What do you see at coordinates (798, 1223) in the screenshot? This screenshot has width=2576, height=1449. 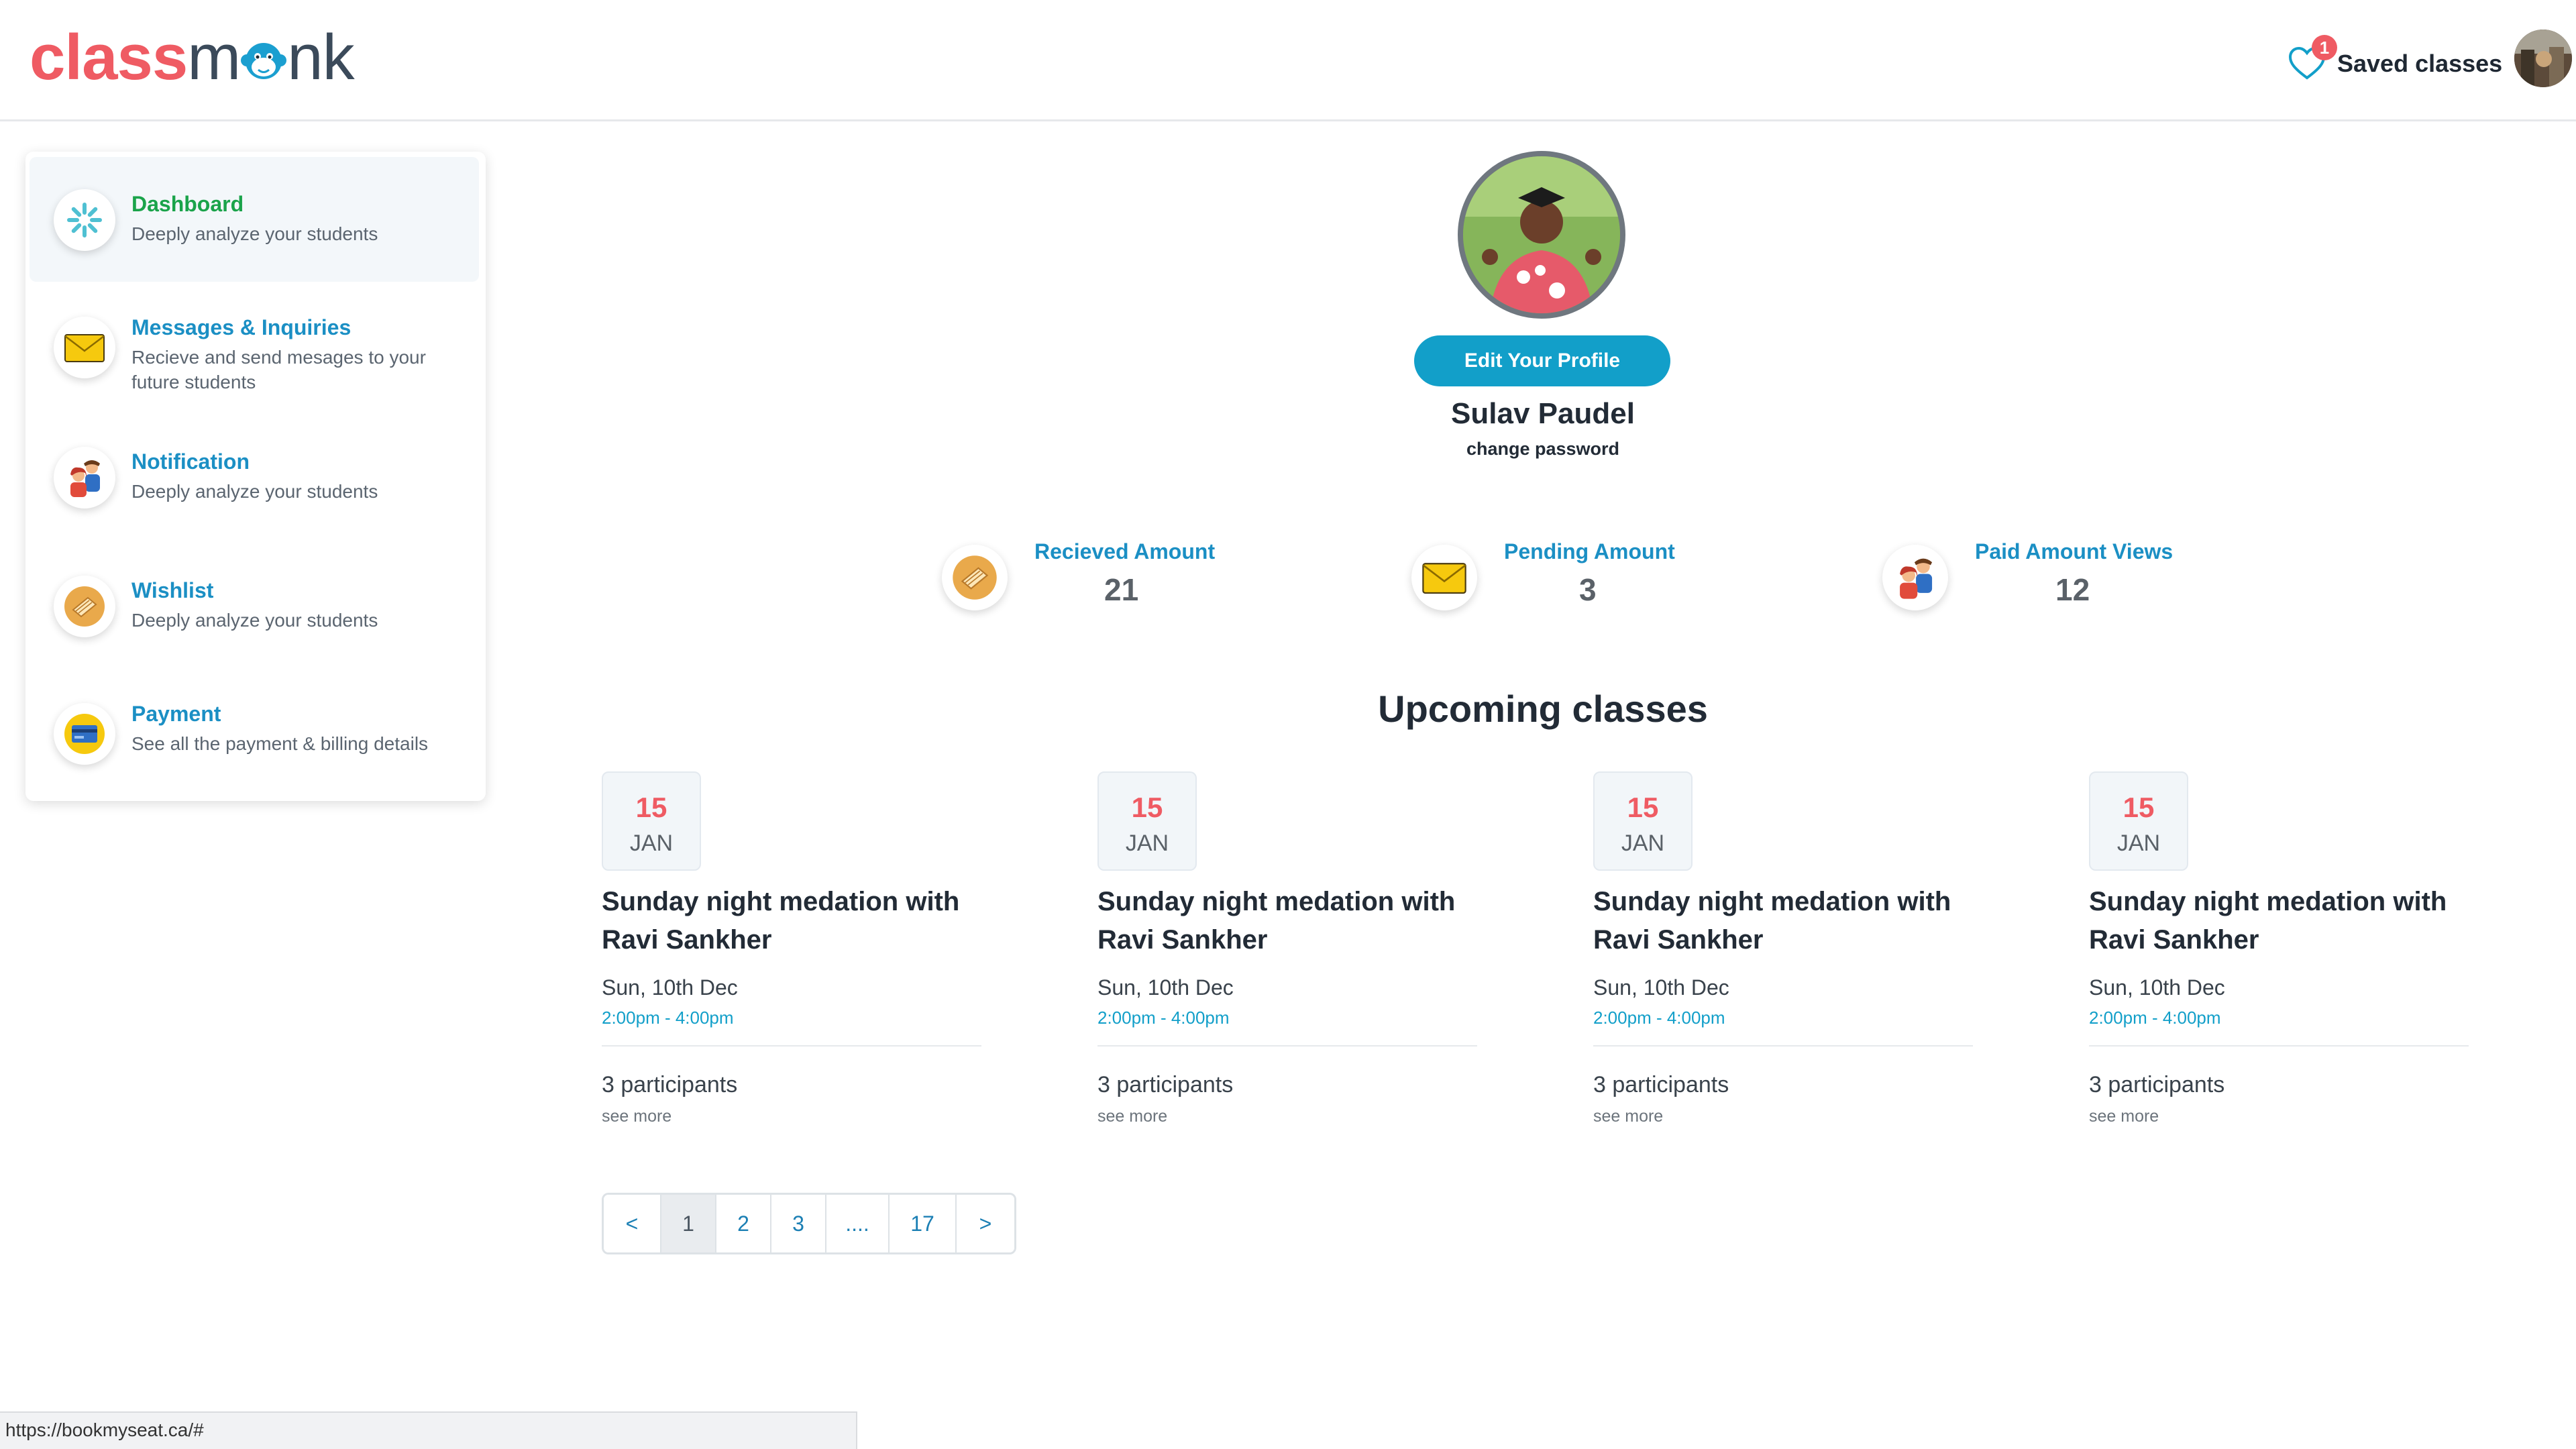 I see `pagination-page-3: 3` at bounding box center [798, 1223].